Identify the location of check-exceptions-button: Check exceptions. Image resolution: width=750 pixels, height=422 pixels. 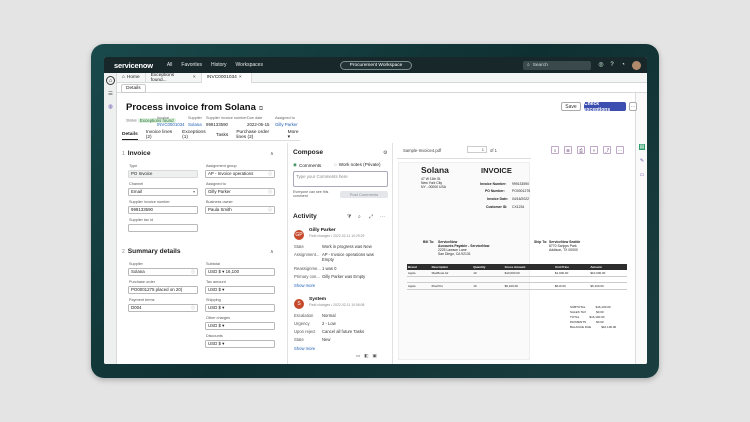
(605, 107).